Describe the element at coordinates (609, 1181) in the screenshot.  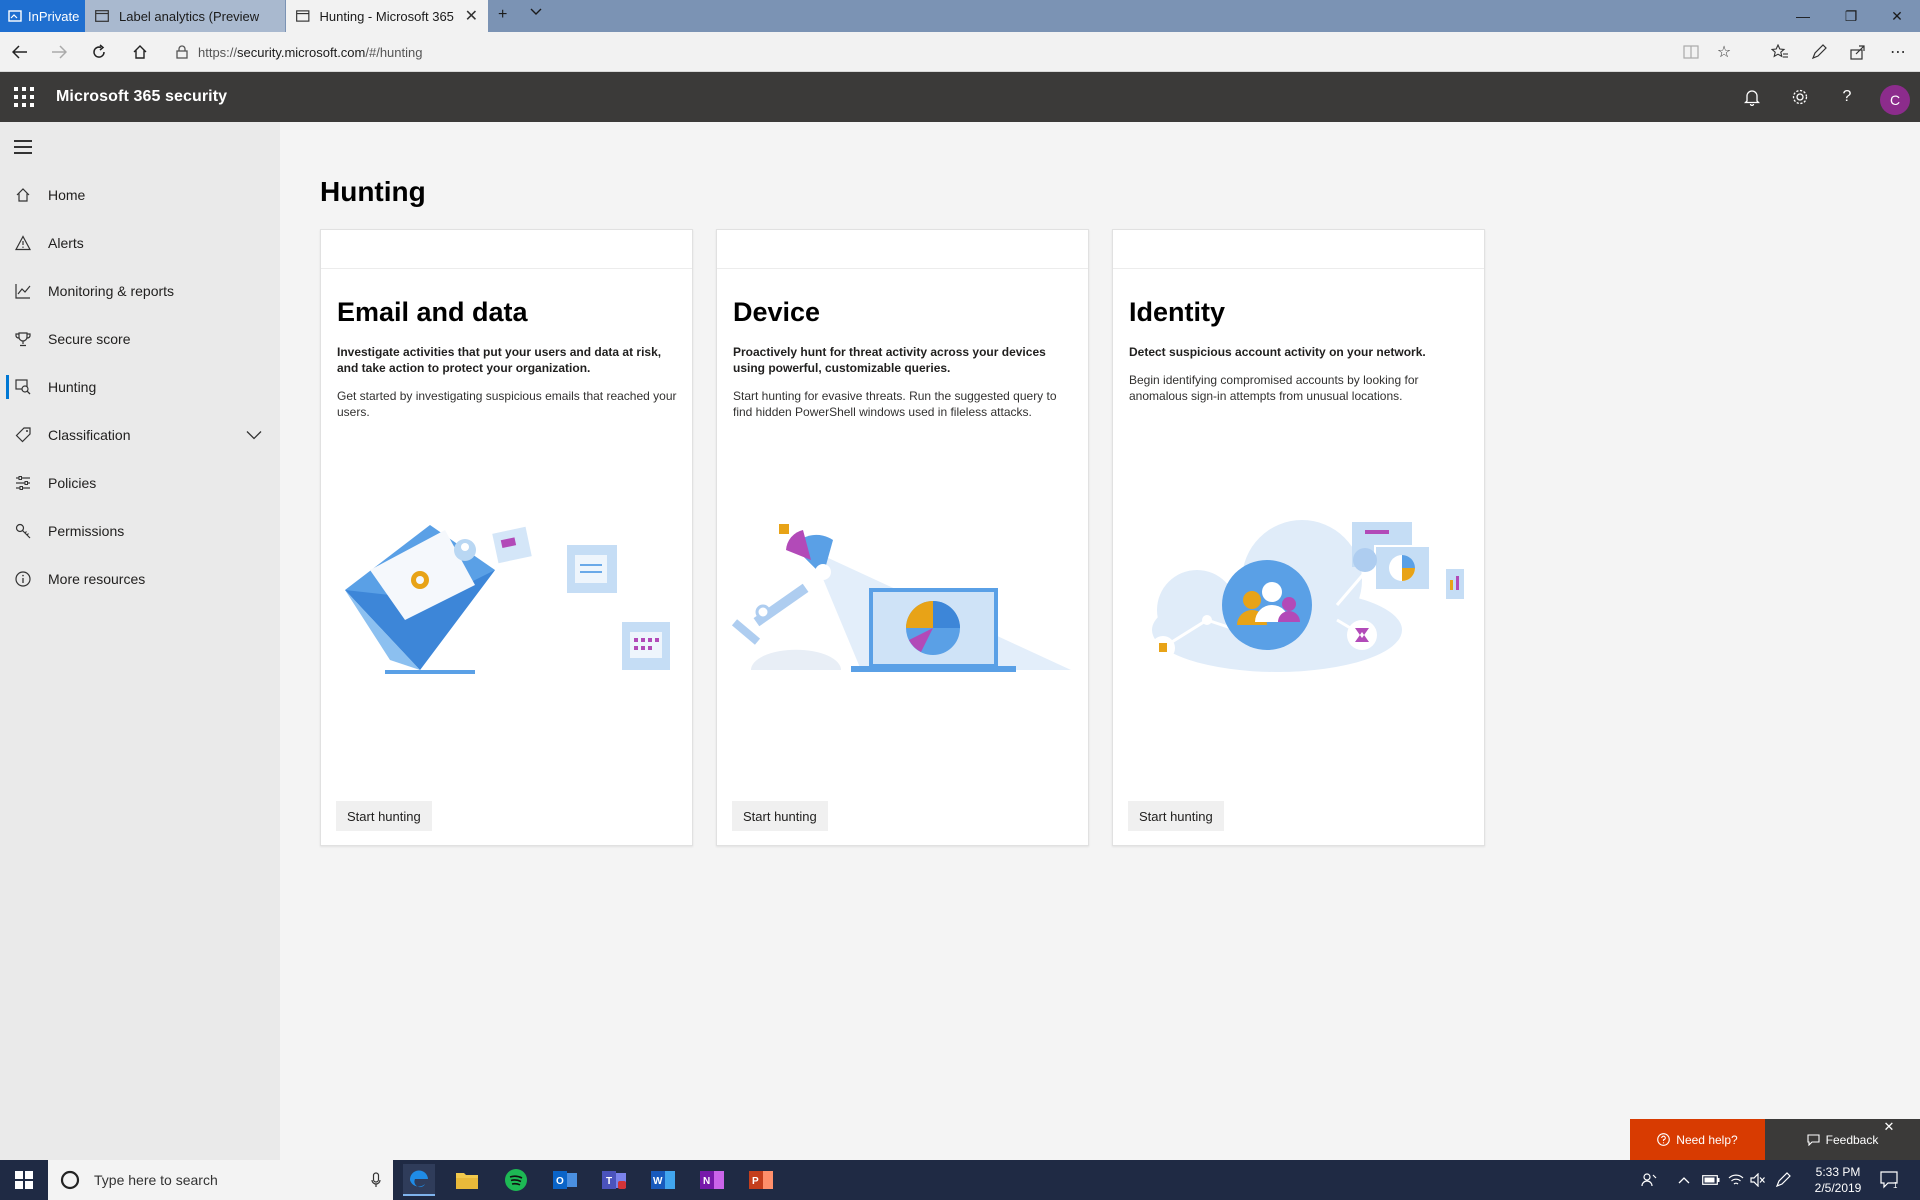
I see `svg-text: T` at that location.